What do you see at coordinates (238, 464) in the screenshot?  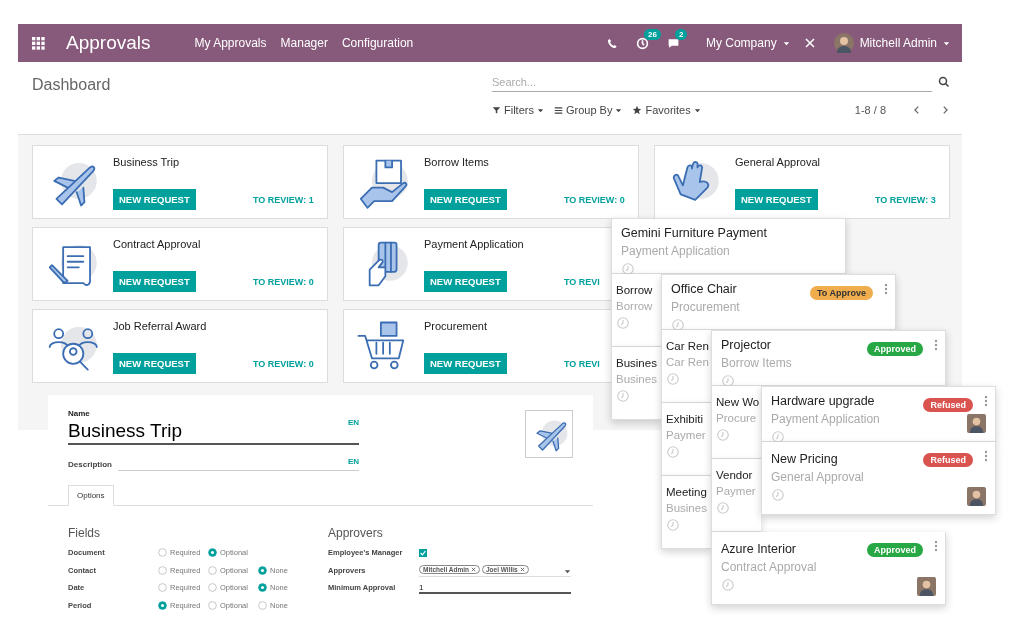 I see `description-field: EN` at bounding box center [238, 464].